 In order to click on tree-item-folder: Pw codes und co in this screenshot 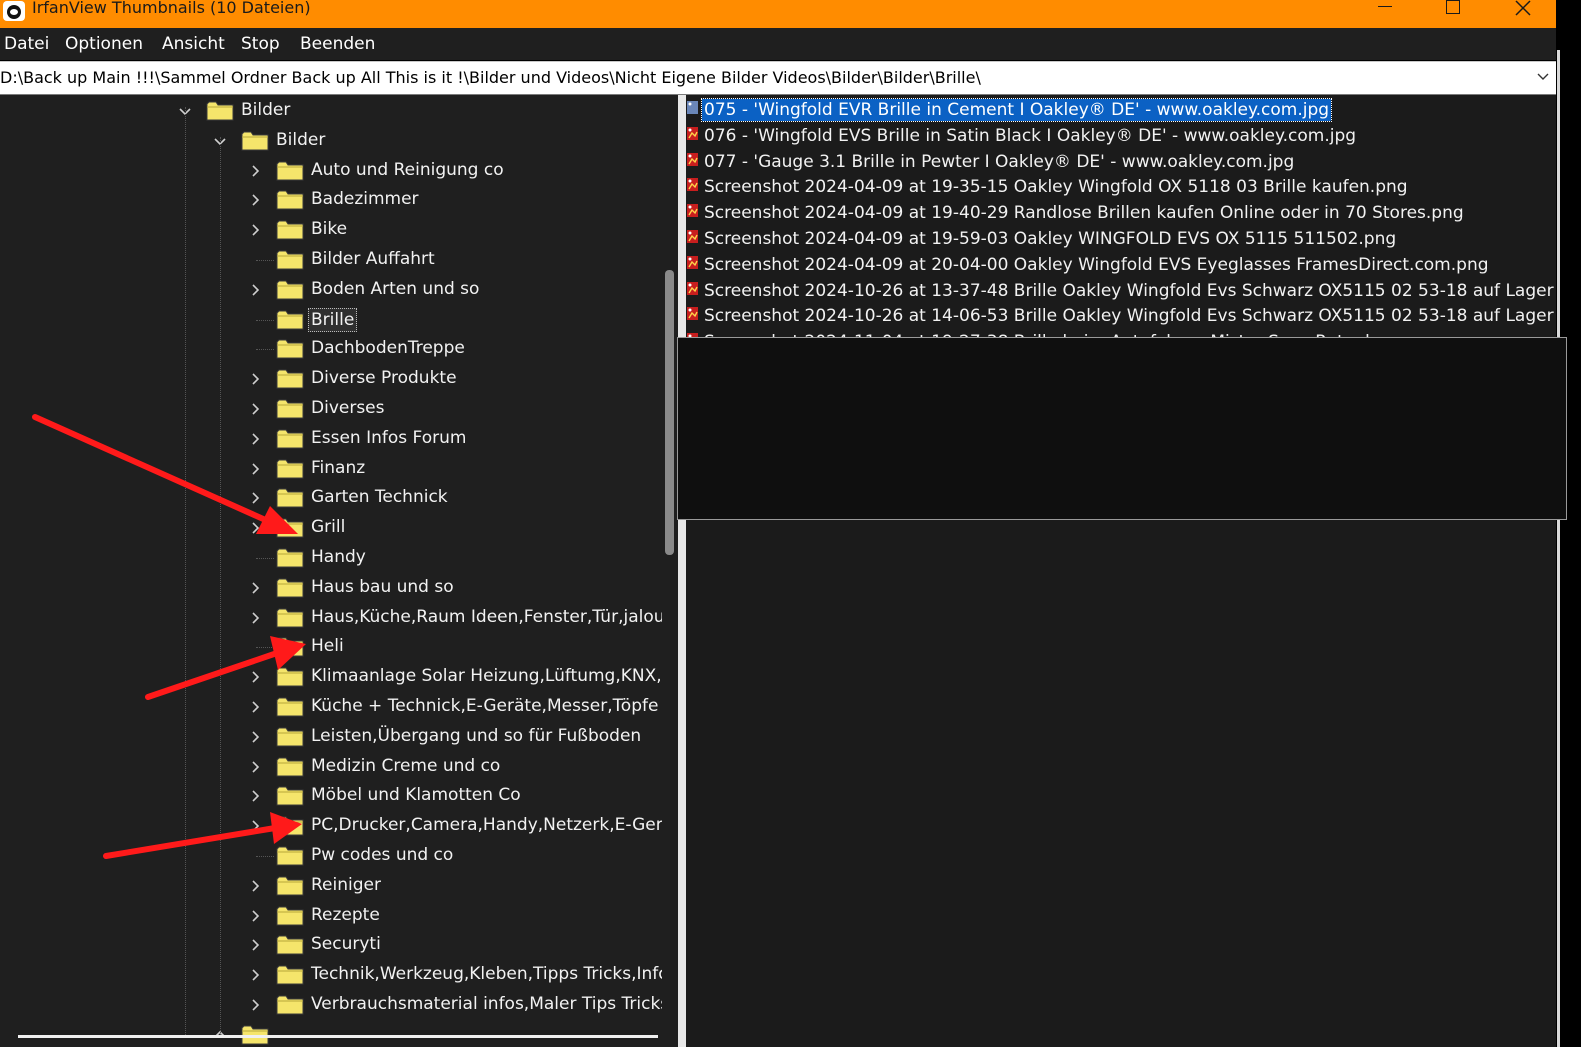, I will do `click(331, 856)`.